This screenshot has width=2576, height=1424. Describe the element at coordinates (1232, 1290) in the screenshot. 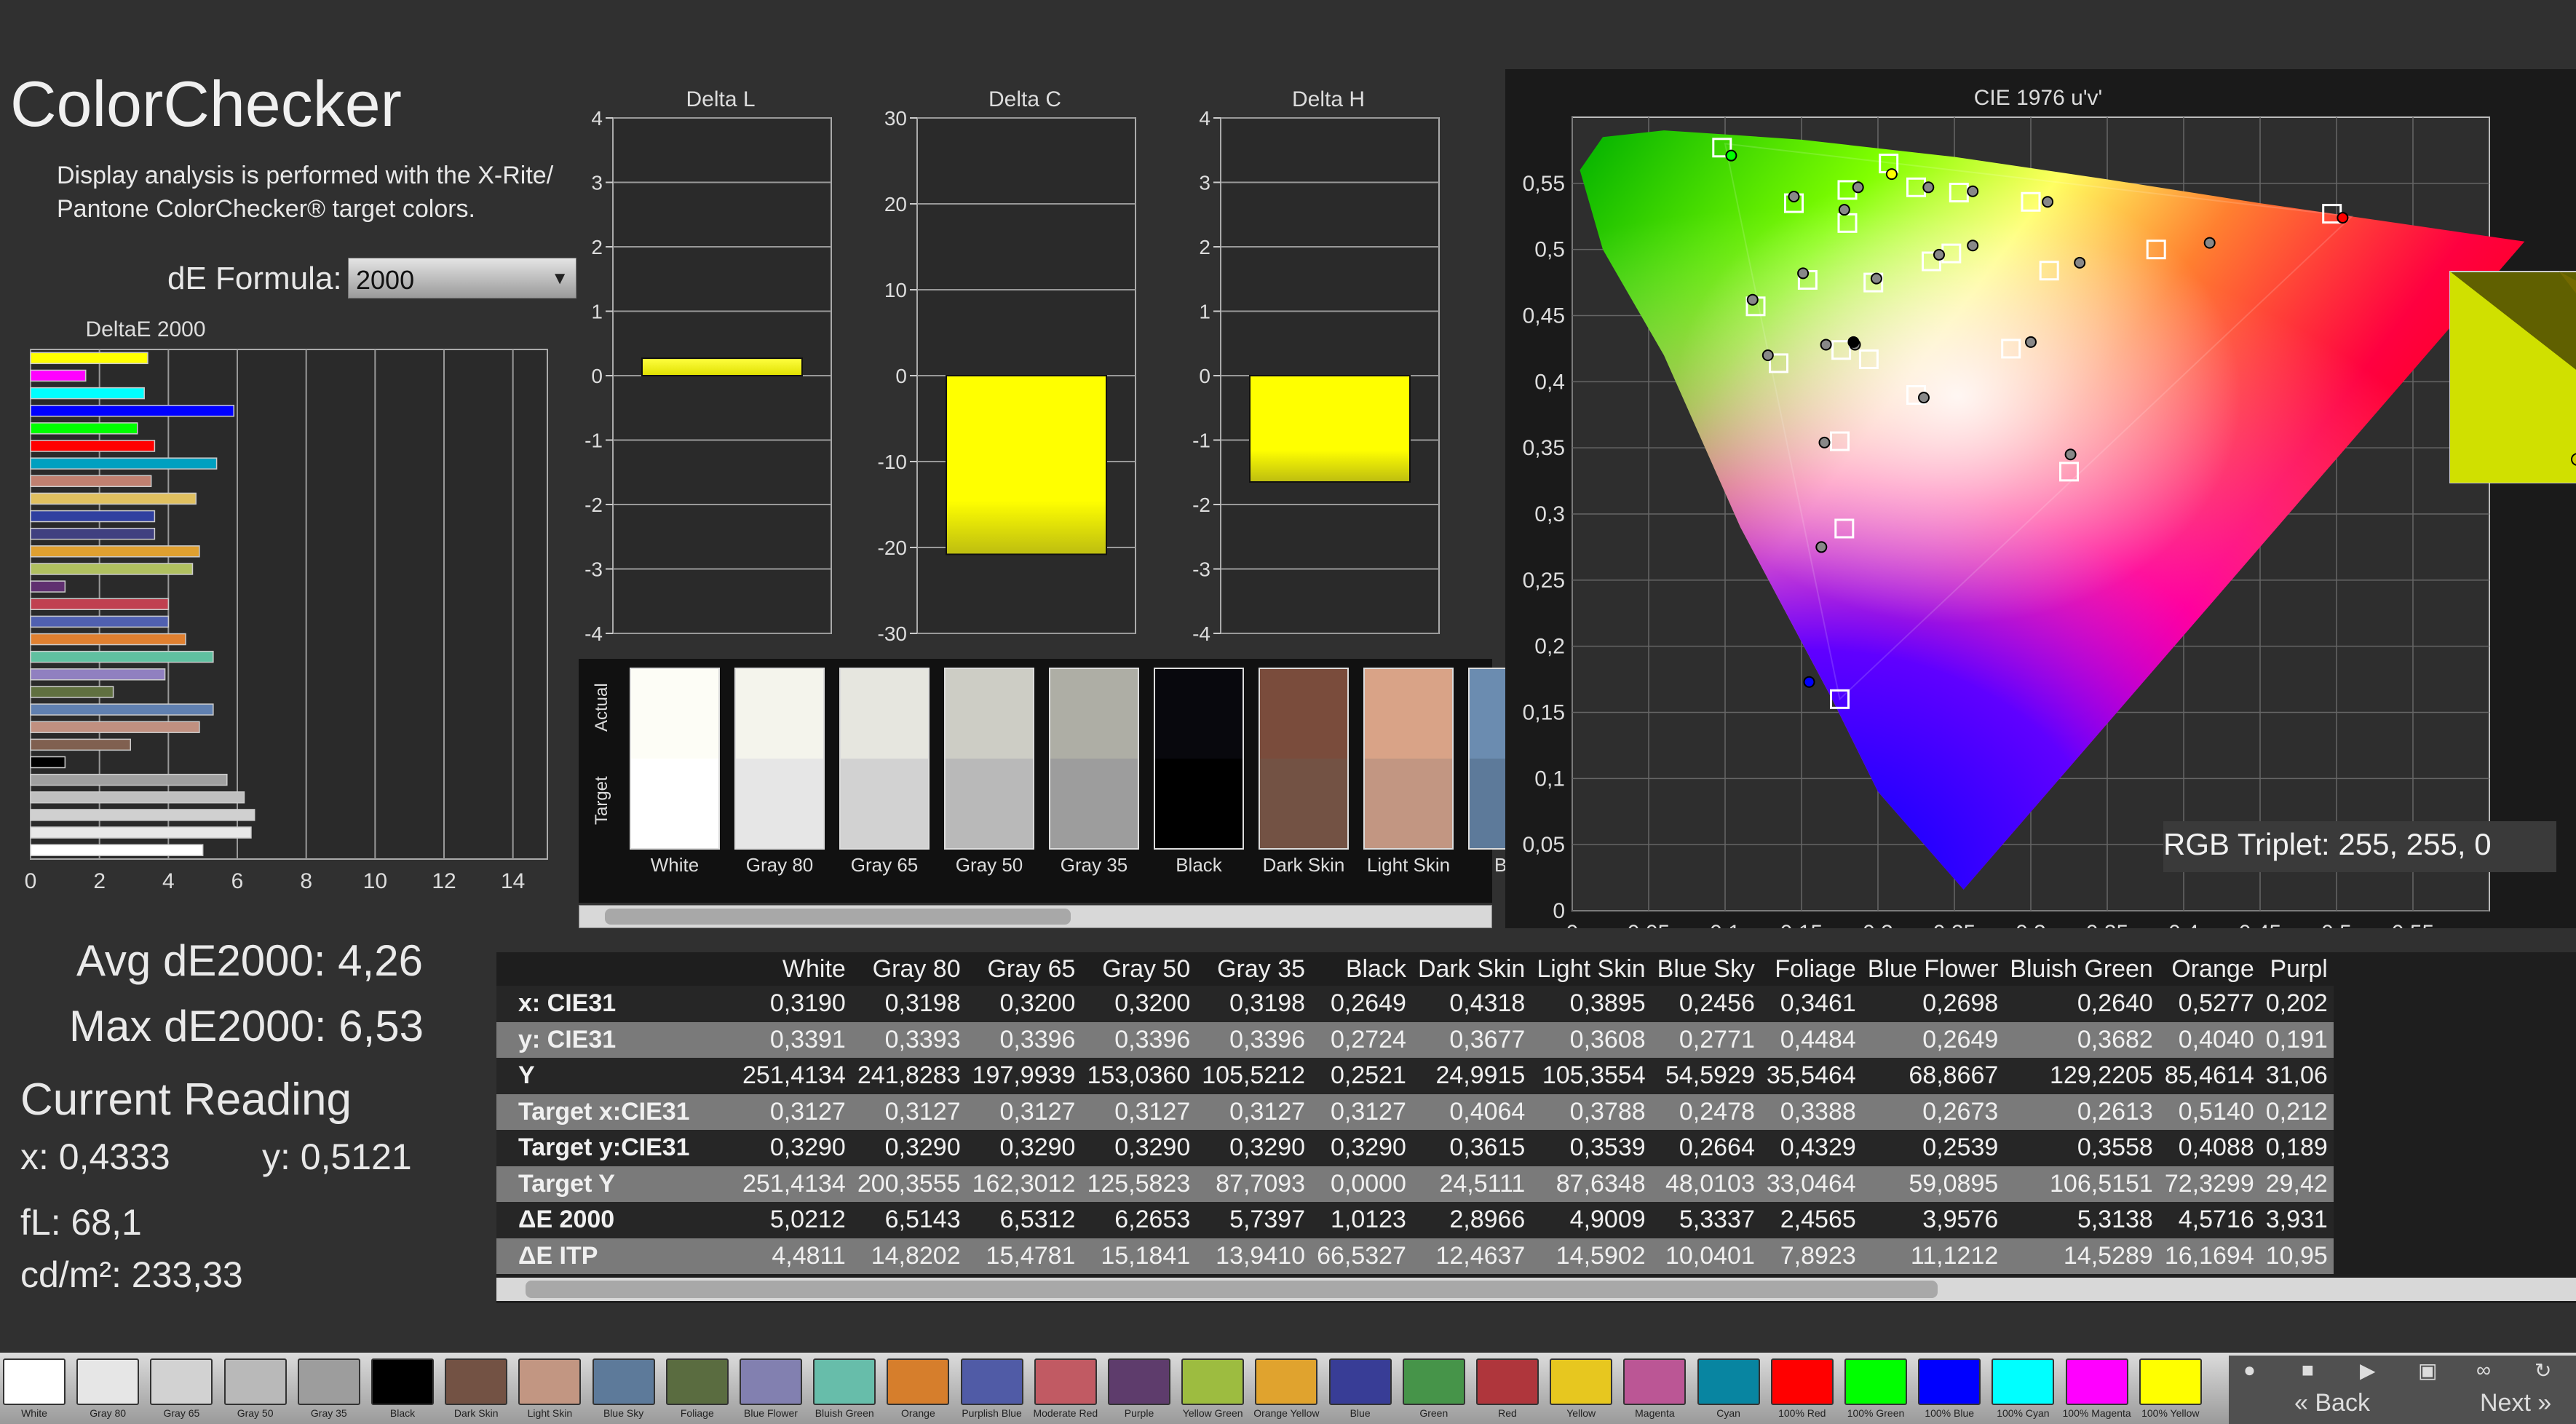

I see `table-scroll-thumb` at that location.